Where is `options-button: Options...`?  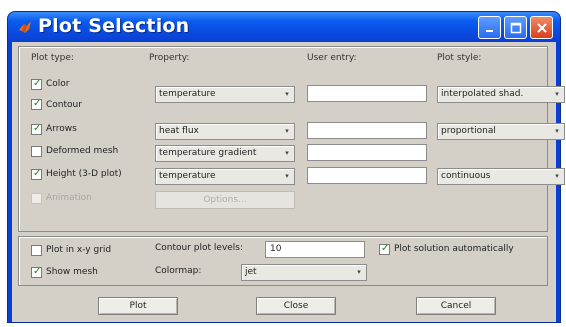
options-button: Options... is located at coordinates (225, 200).